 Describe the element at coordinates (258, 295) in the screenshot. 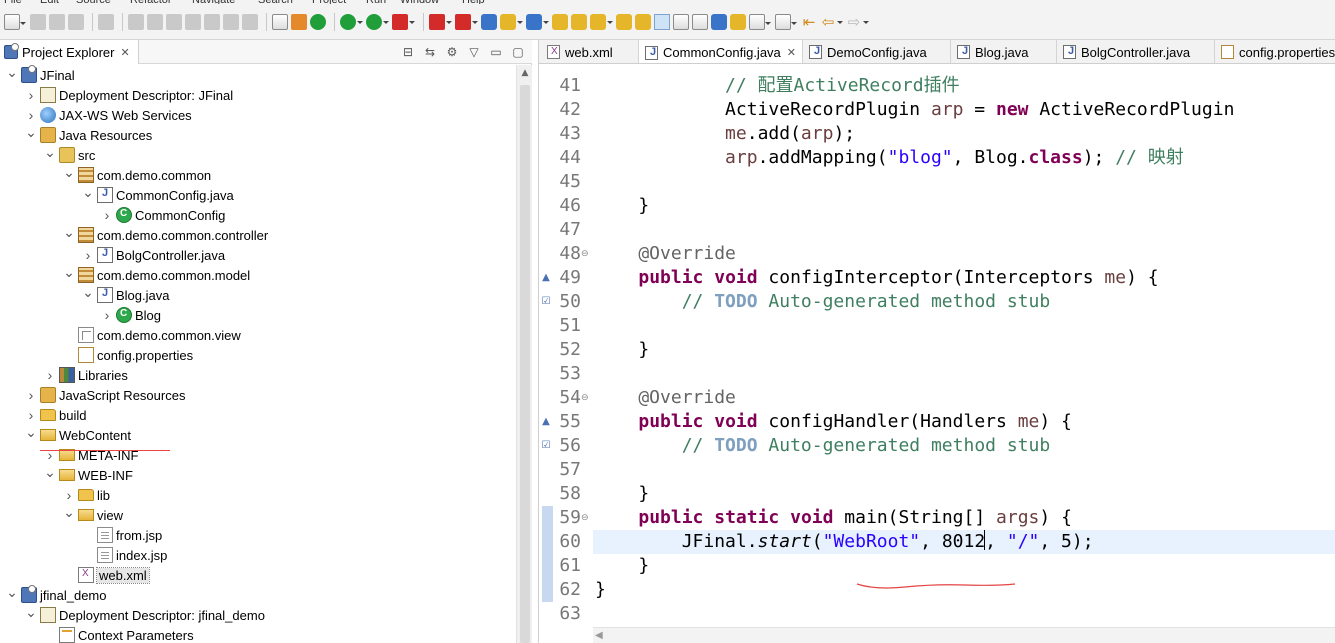

I see `tree-item: ⌄ Blog.java` at that location.